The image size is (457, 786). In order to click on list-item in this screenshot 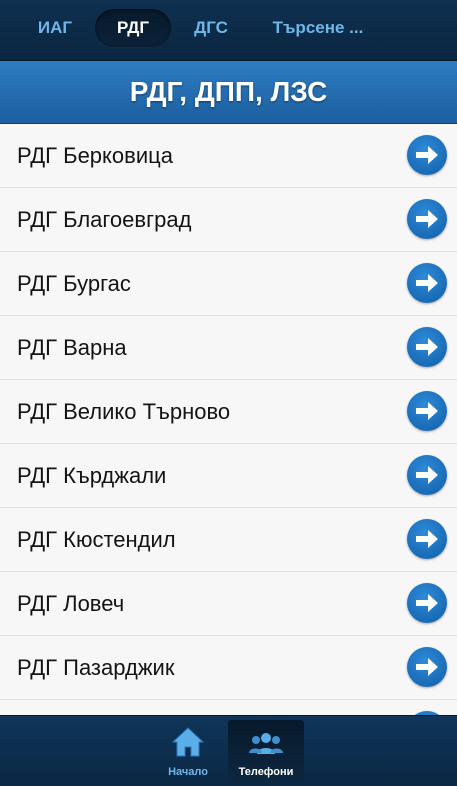, I will do `click(228, 707)`.